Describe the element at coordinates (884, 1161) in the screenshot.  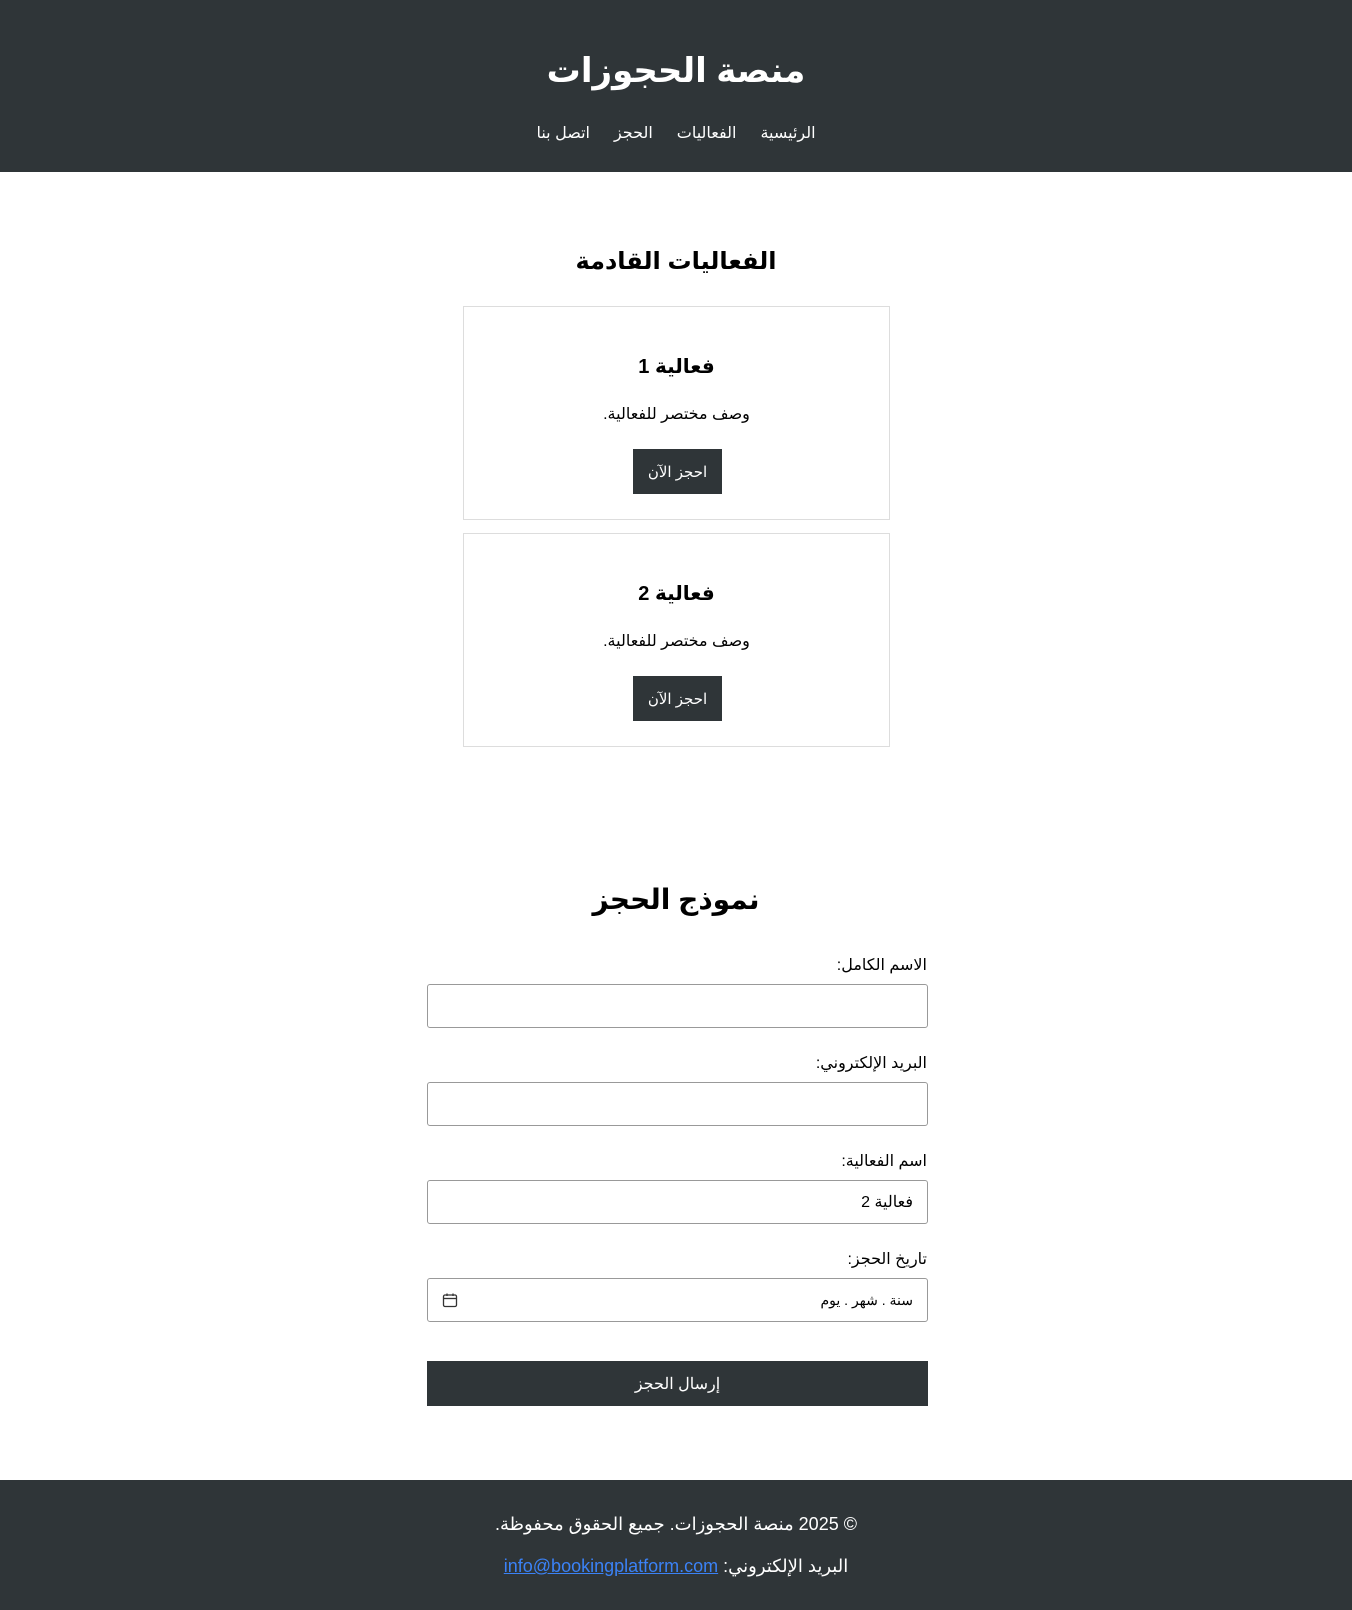
I see `event-name-label: اسم الفعالية:` at that location.